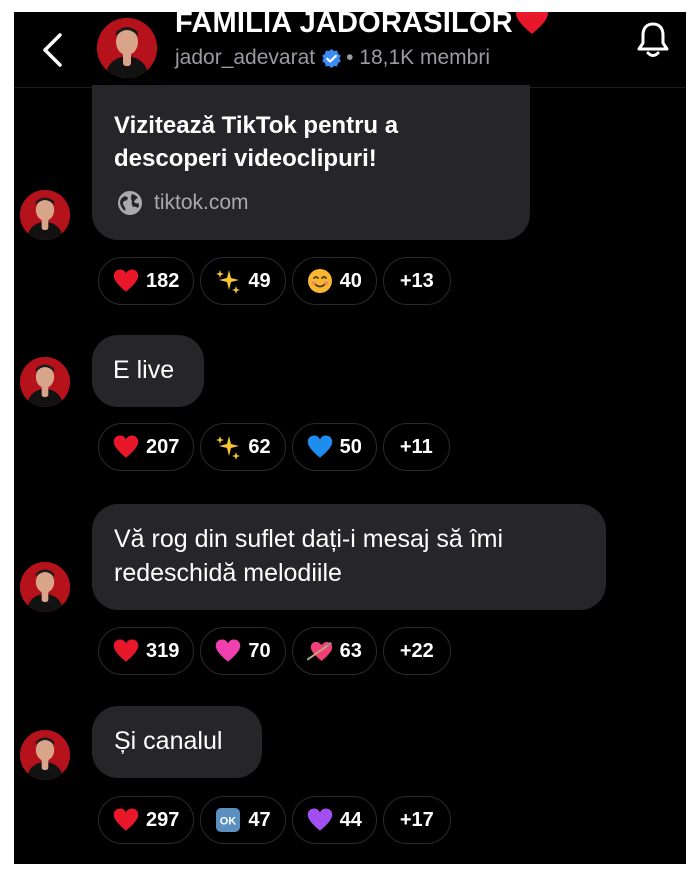 Image resolution: width=700 pixels, height=876 pixels. What do you see at coordinates (334, 281) in the screenshot?
I see `reaction-smiling-face: 40` at bounding box center [334, 281].